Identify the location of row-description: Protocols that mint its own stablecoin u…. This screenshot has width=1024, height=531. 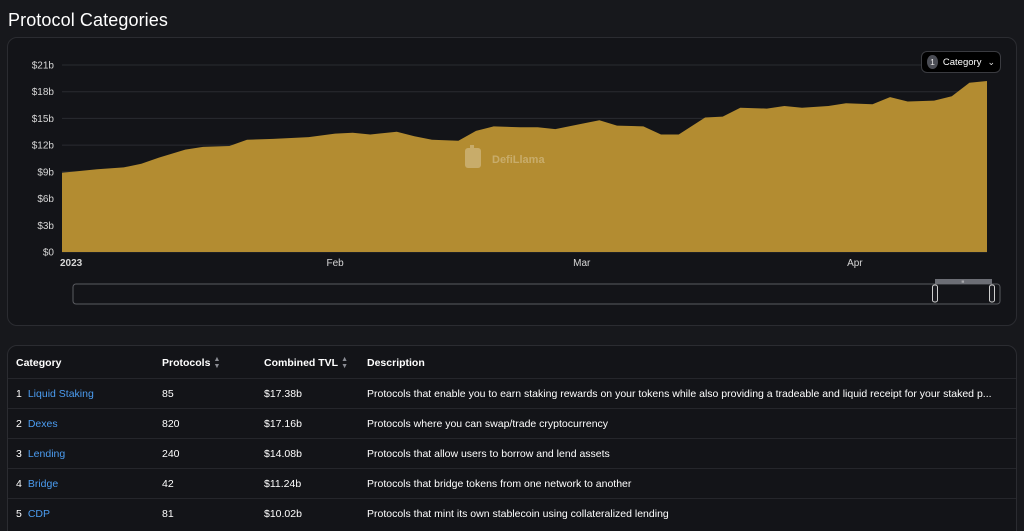
(518, 514).